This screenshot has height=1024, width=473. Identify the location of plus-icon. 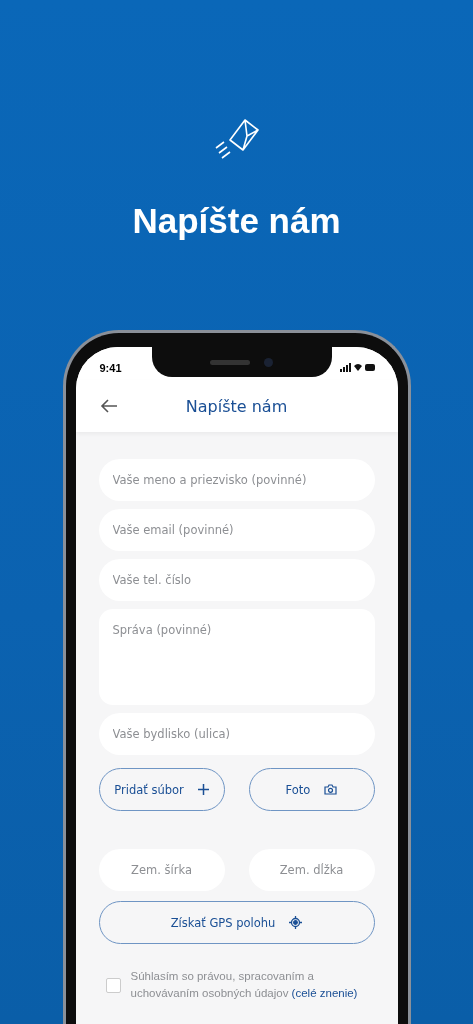
(203, 789).